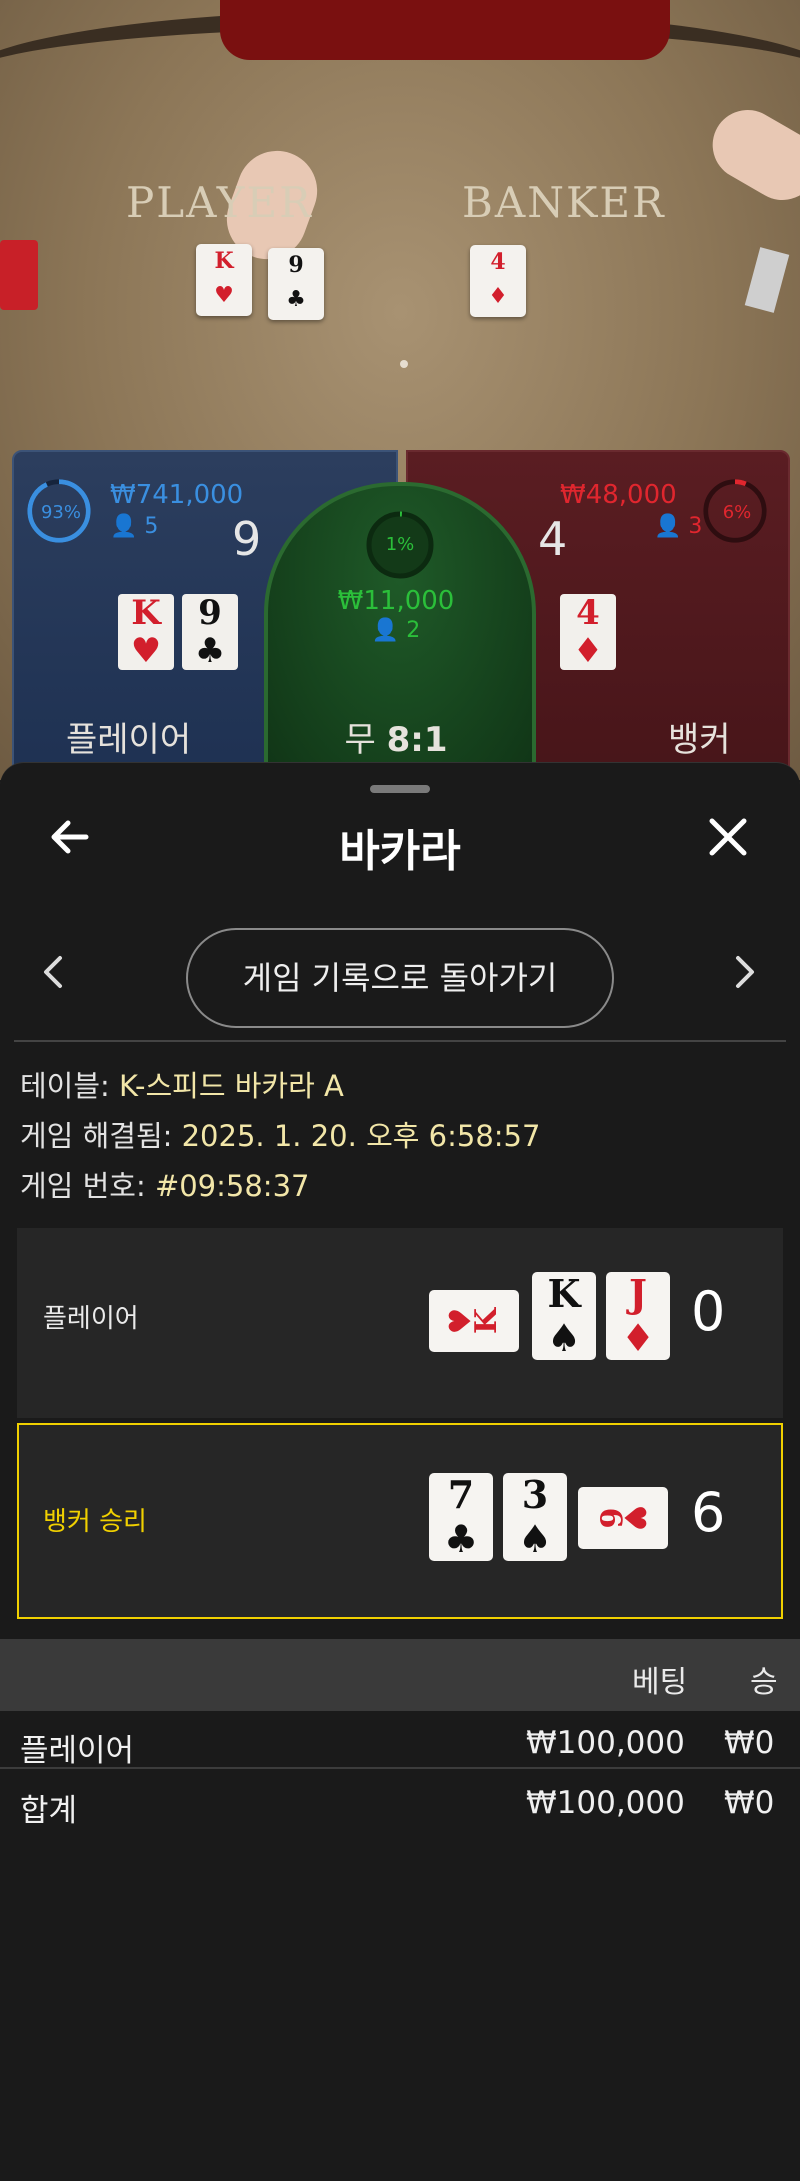  I want to click on result-card: 6♥, so click(623, 1518).